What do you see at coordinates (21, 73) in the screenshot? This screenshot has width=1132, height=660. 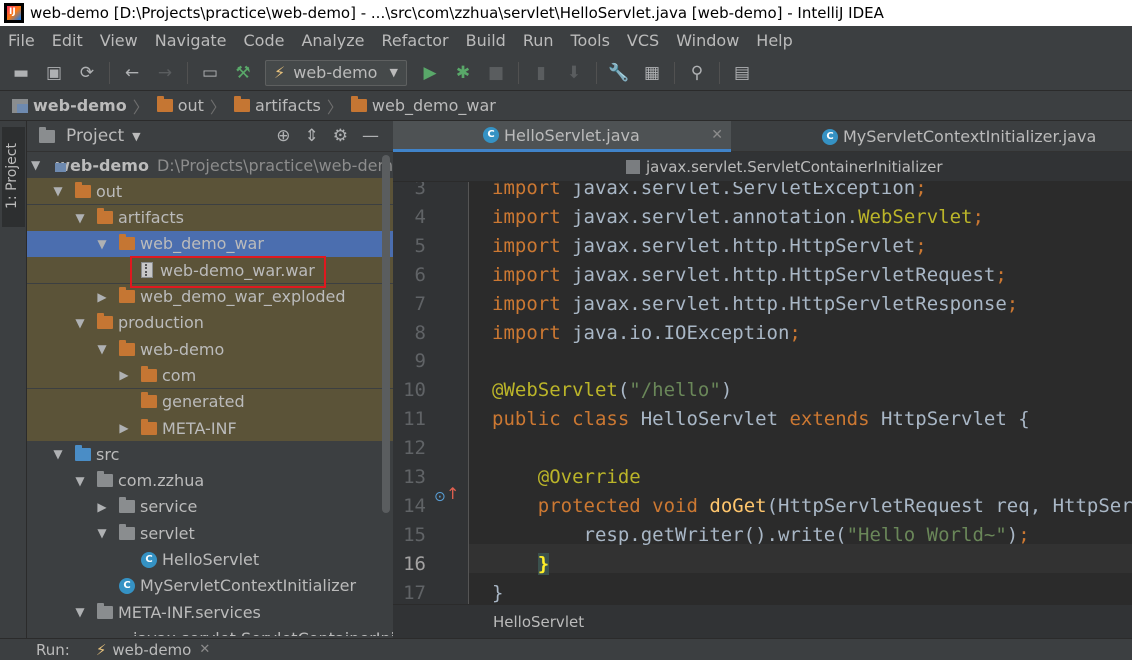 I see `open-folder-icon: ▬` at bounding box center [21, 73].